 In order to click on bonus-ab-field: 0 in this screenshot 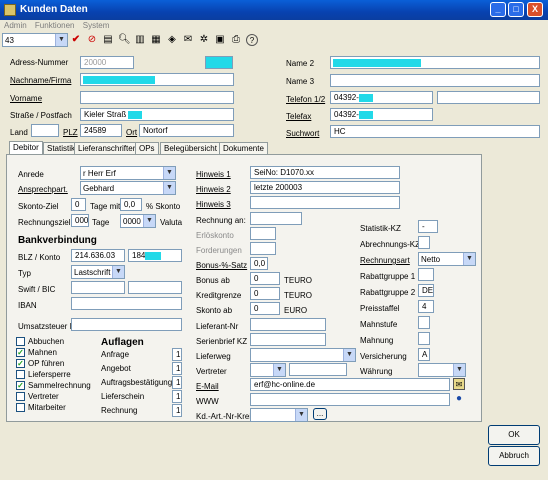, I will do `click(265, 278)`.